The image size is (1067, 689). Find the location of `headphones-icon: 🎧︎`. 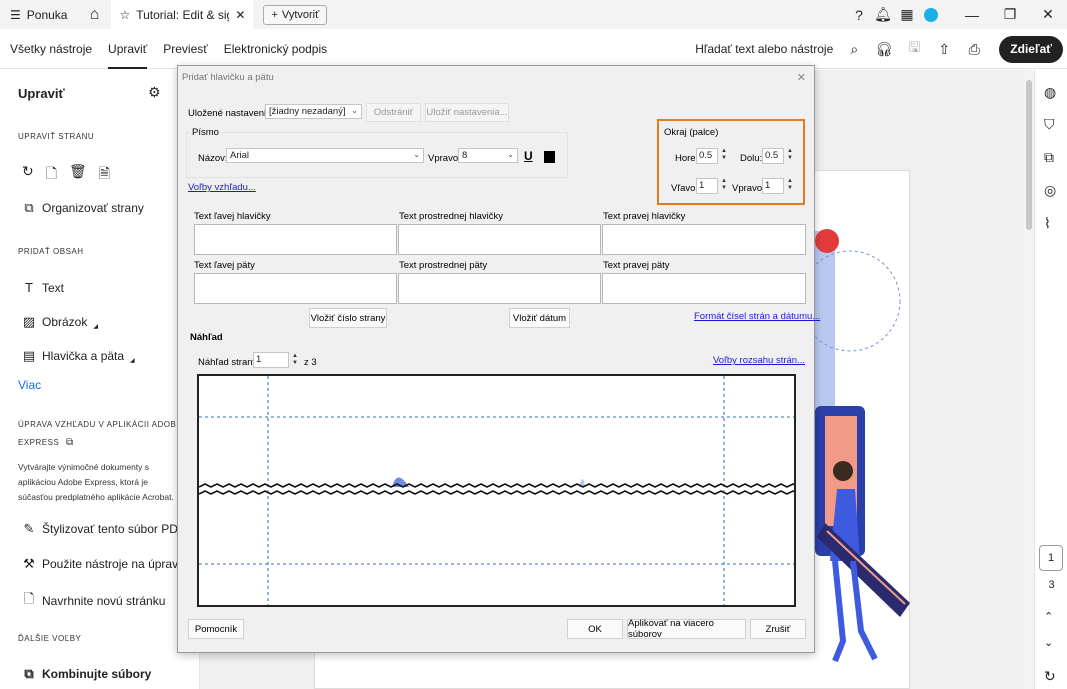

headphones-icon: 🎧︎ is located at coordinates (884, 49).